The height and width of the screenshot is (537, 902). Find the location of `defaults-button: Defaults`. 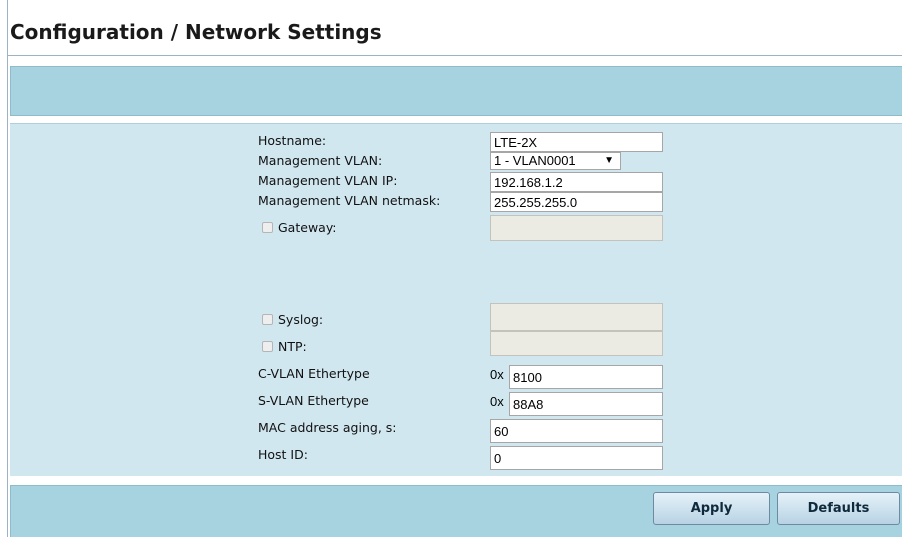

defaults-button: Defaults is located at coordinates (838, 508).